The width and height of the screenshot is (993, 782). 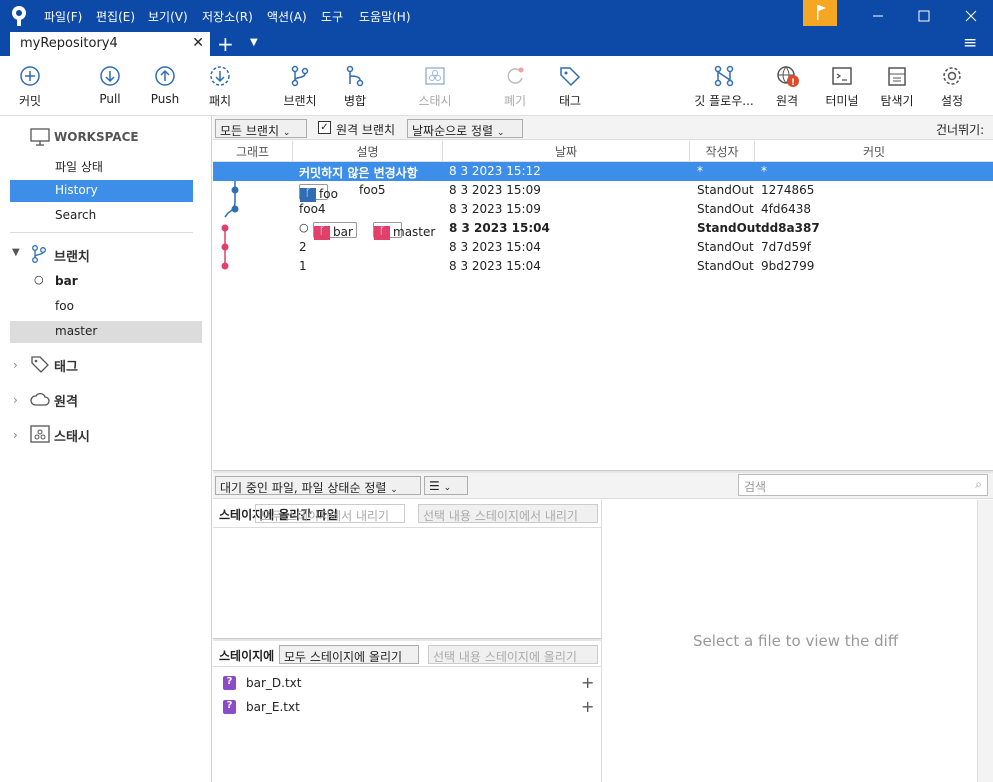 I want to click on commit-row: 1 8 3 2023 15:04 StandOut 9bd2799, so click(x=603, y=266).